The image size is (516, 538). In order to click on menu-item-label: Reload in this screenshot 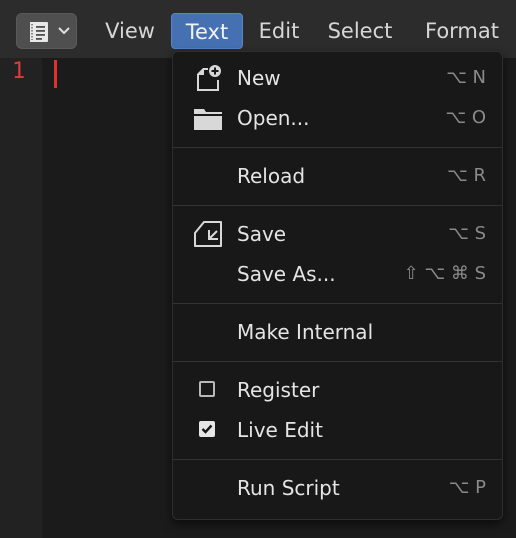, I will do `click(271, 176)`.